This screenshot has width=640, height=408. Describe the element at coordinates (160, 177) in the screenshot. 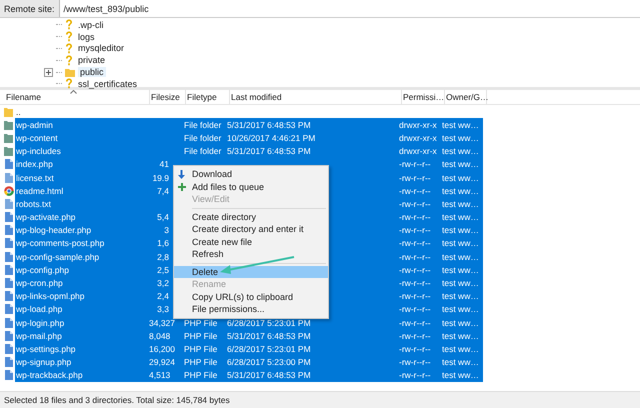

I see `file-size: 19.9` at that location.